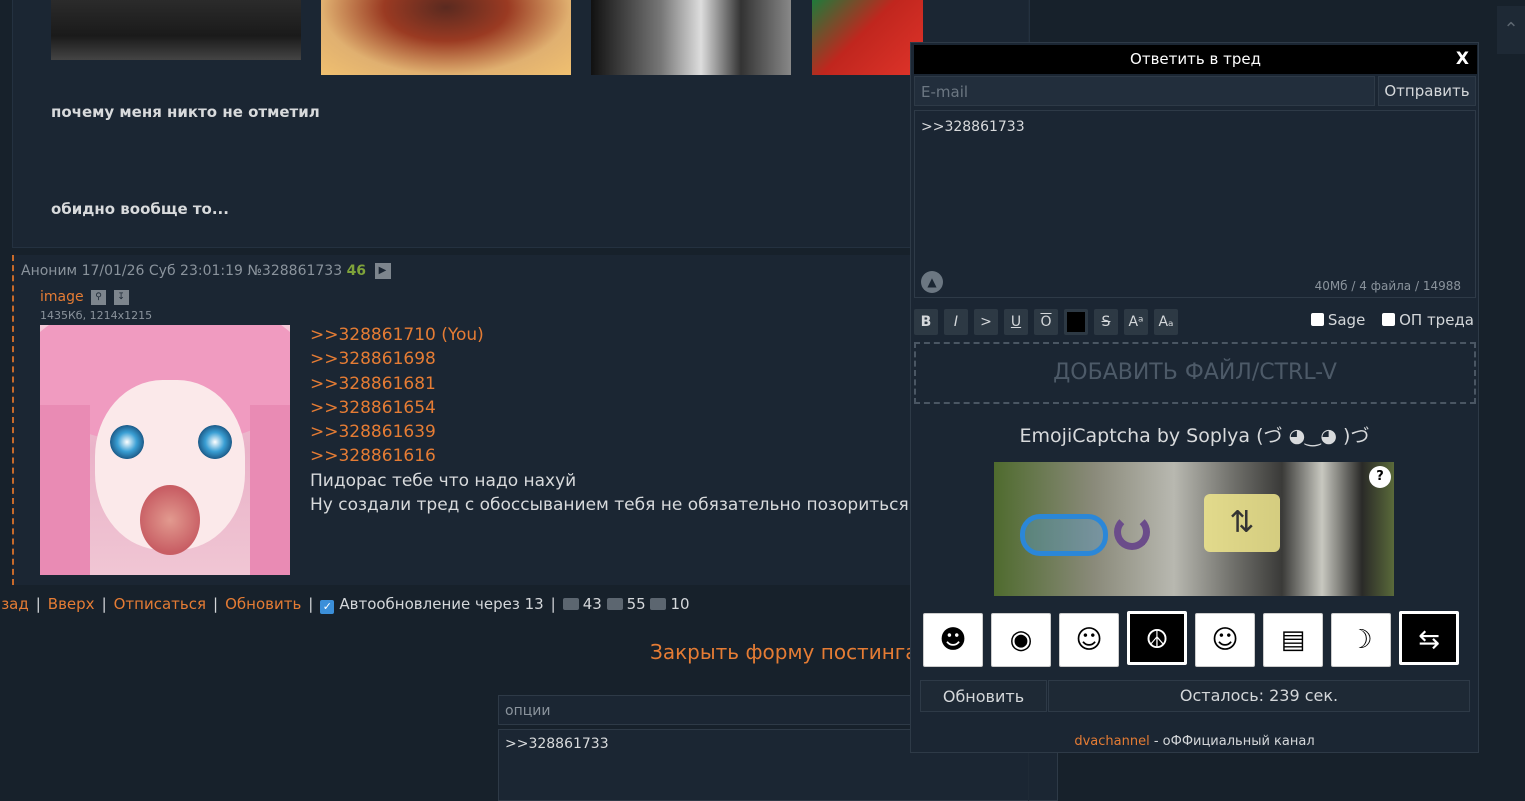 The width and height of the screenshot is (1525, 801). Describe the element at coordinates (956, 322) in the screenshot. I see `italic-button: I` at that location.